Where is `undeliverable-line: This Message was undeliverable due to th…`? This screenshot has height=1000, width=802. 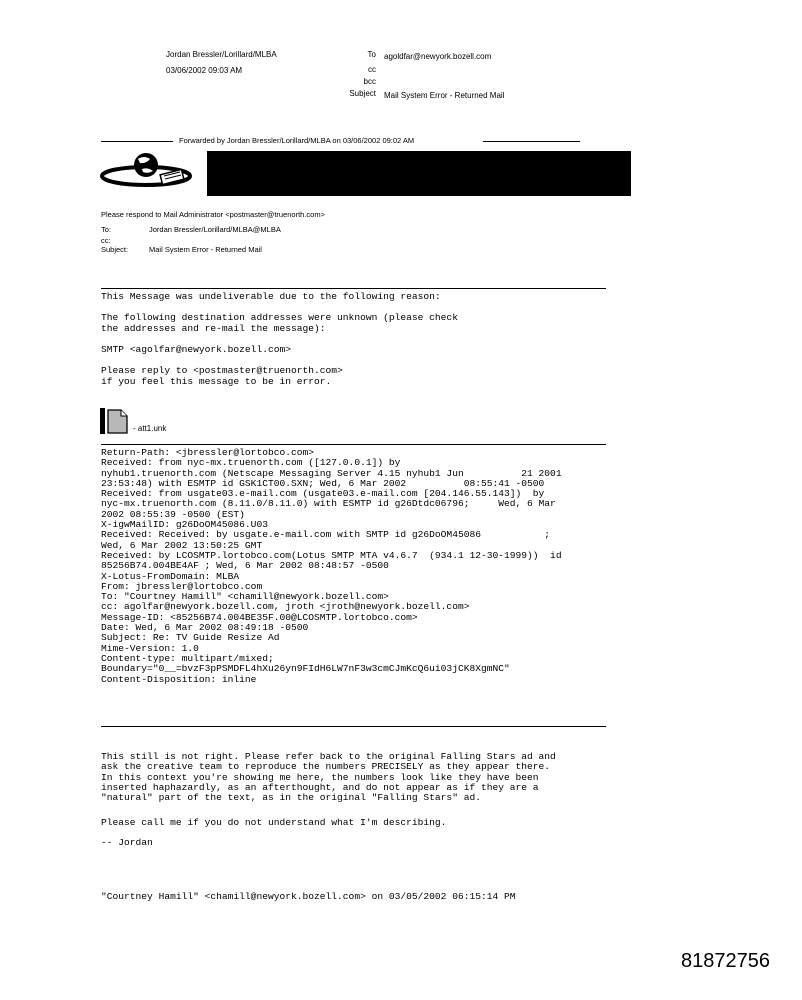
undeliverable-line: This Message was undeliverable due to th… is located at coordinates (271, 296).